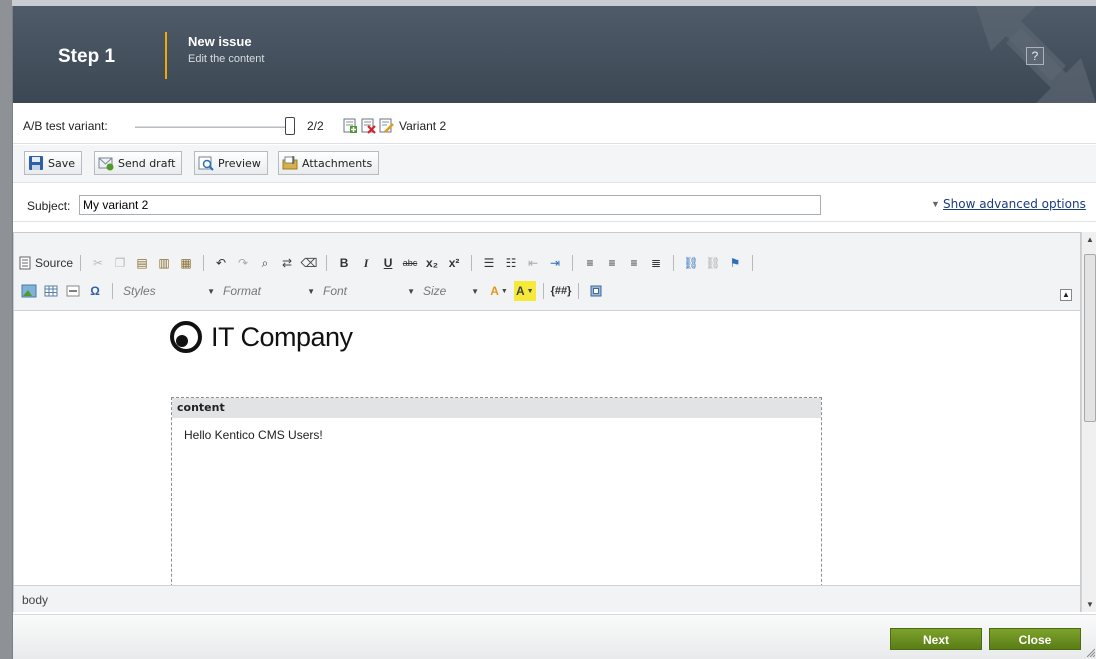 Image resolution: width=1096 pixels, height=659 pixels. Describe the element at coordinates (554, 164) in the screenshot. I see `action-toolbar: Save Send draft Preview Attachments` at that location.